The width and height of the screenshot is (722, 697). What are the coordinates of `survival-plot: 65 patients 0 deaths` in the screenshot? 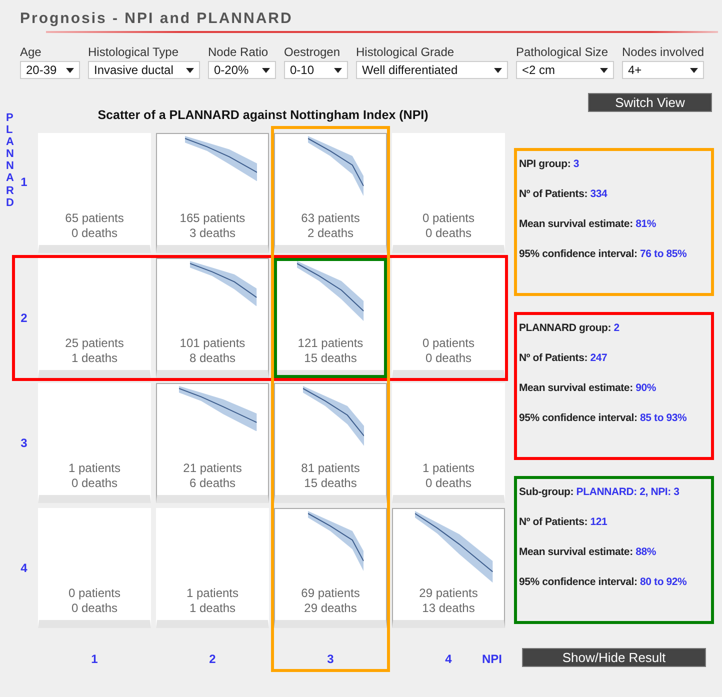 It's located at (94, 193).